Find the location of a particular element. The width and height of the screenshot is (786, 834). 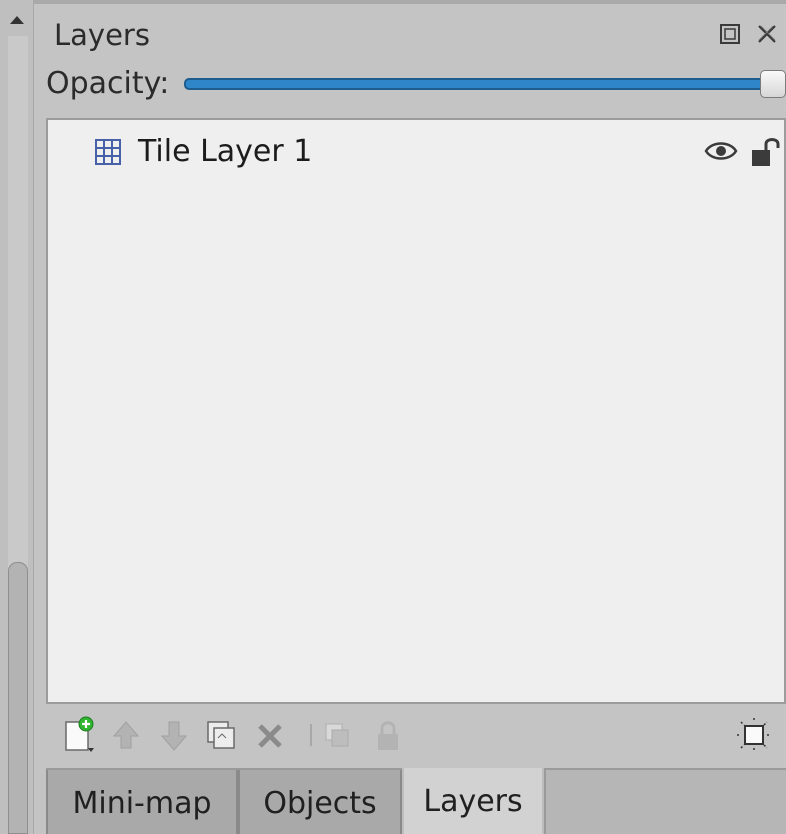

tile-layer-icon is located at coordinates (108, 152).